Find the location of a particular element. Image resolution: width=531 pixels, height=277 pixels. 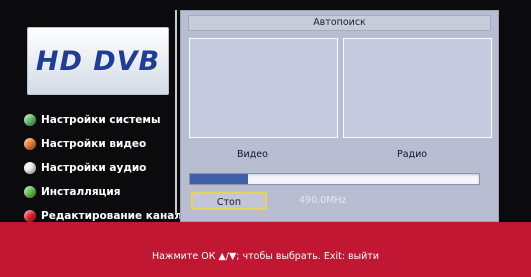

frequency-readout: 490.0MHz is located at coordinates (323, 200).